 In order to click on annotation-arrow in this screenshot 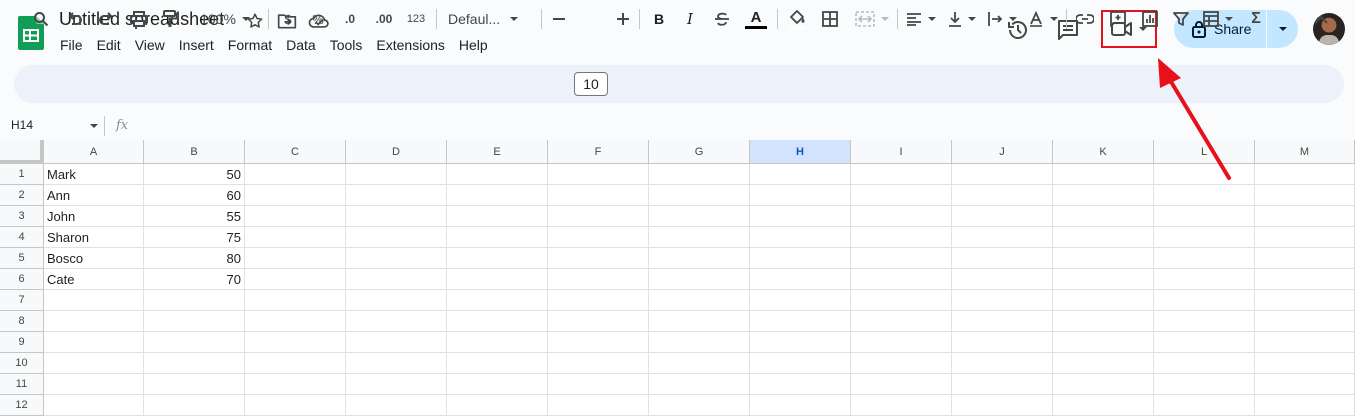, I will do `click(1194, 119)`.